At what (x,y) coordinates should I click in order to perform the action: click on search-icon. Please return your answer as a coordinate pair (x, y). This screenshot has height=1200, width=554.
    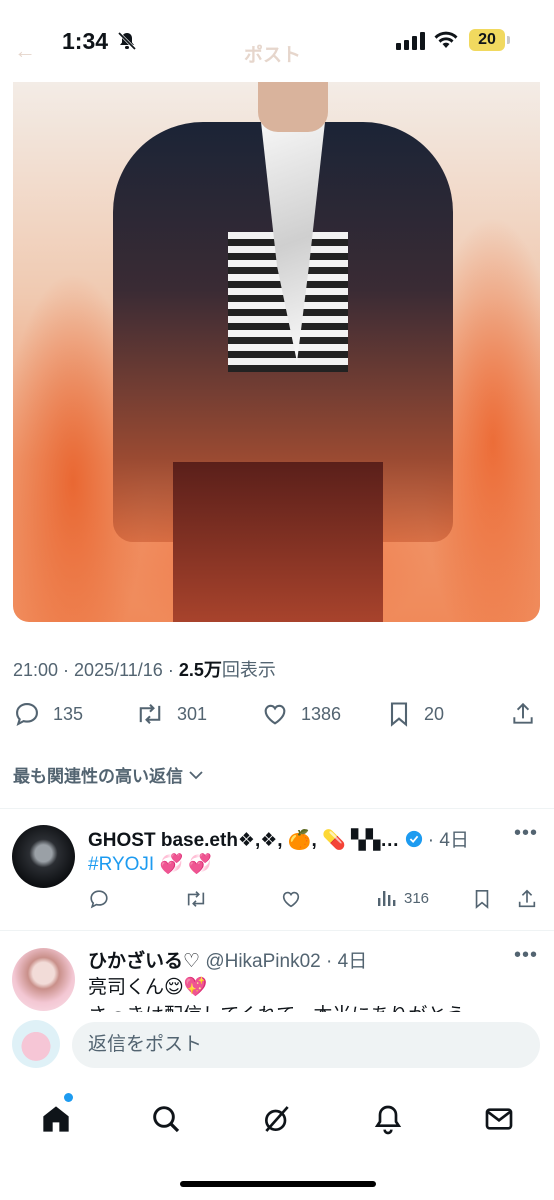
    Looking at the image, I should click on (166, 1119).